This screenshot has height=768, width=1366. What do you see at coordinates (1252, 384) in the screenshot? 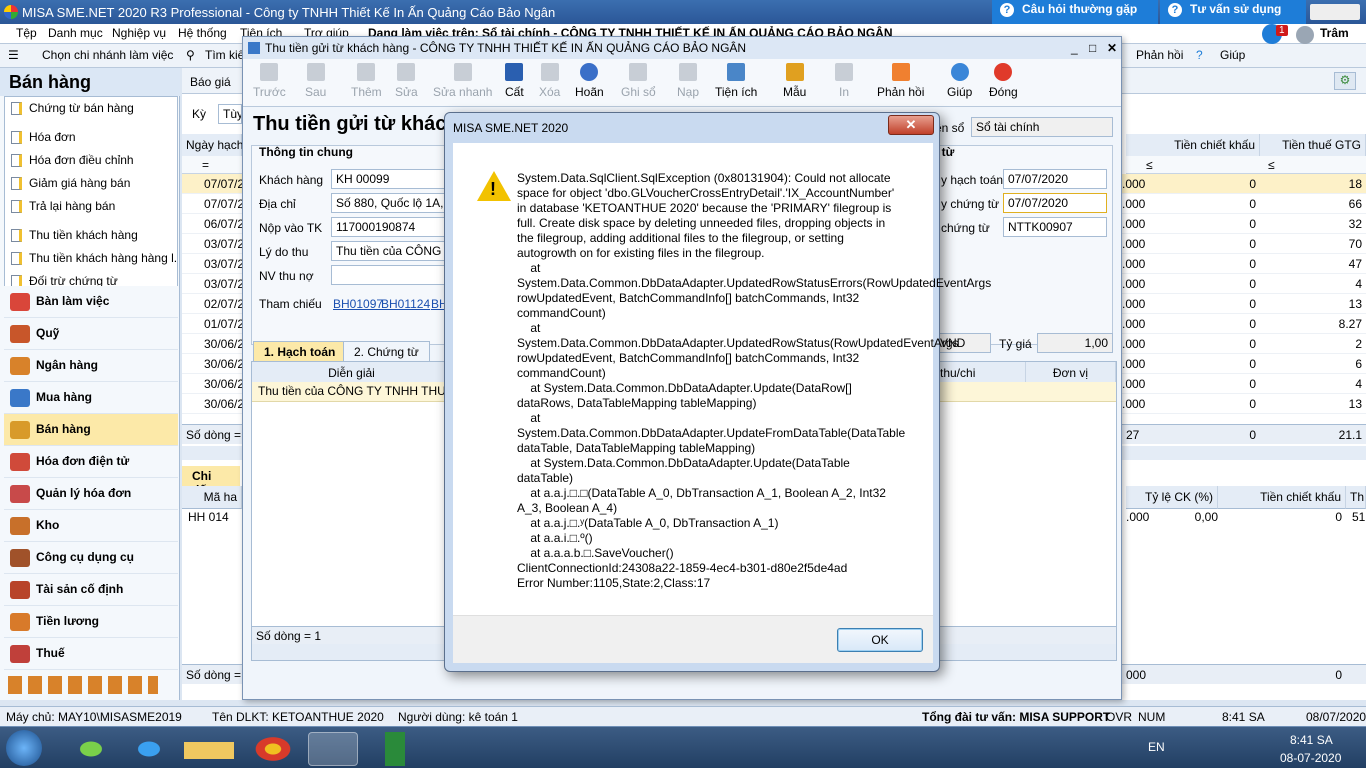
I see `row-discount: 0` at bounding box center [1252, 384].